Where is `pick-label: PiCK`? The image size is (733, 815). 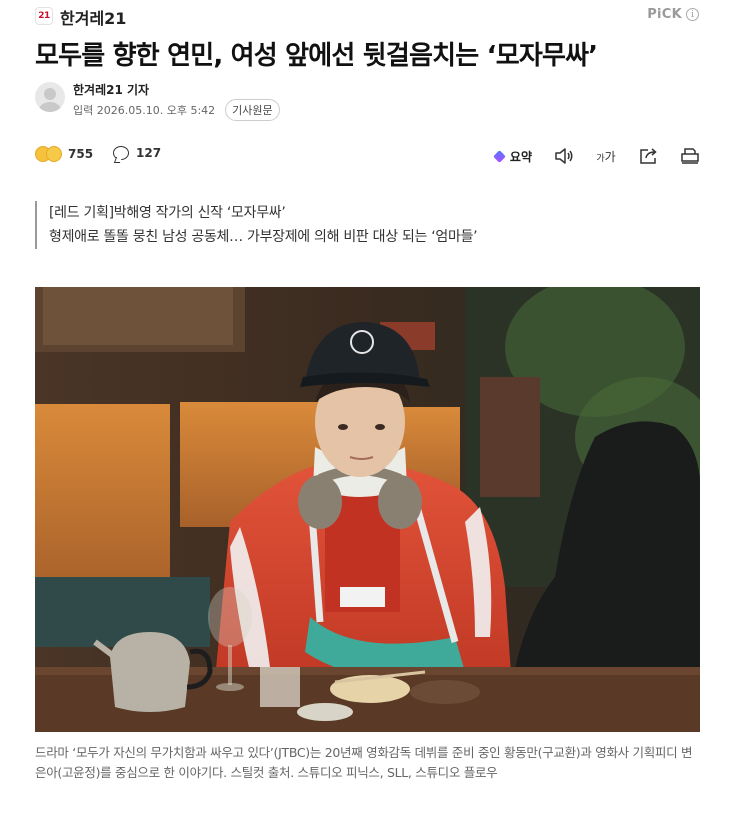
pick-label: PiCK is located at coordinates (664, 14).